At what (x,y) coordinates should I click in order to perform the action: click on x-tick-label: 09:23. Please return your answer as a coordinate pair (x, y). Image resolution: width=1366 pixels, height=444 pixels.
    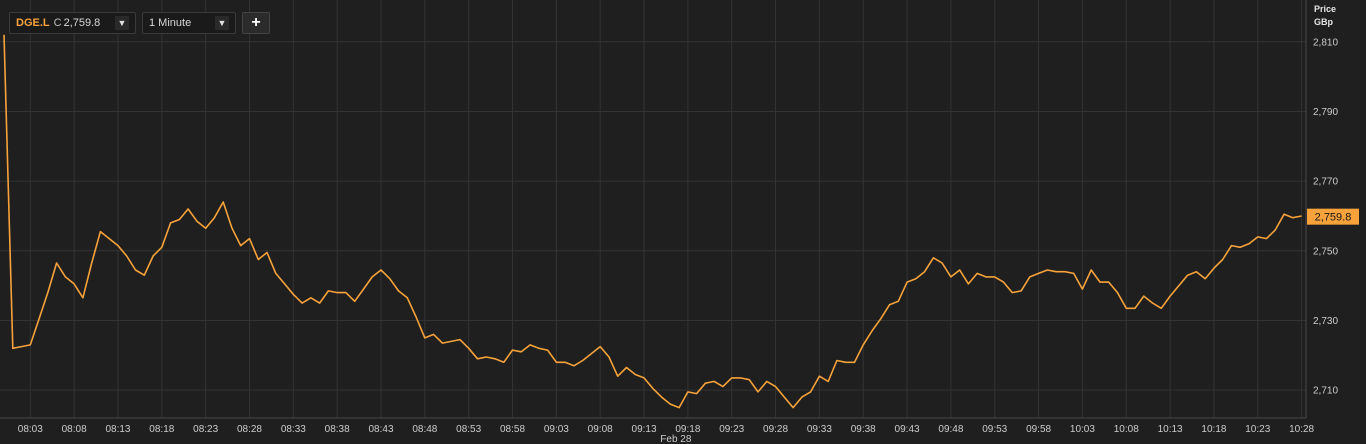
    Looking at the image, I should click on (731, 429).